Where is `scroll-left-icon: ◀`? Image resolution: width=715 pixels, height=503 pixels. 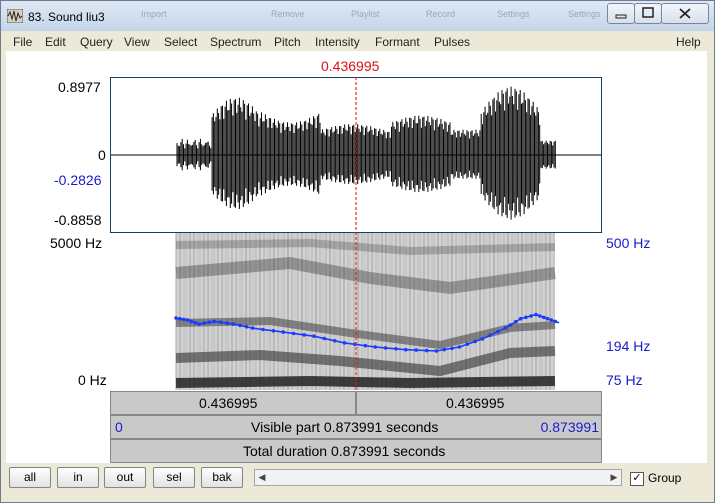
scroll-left-icon: ◀ is located at coordinates (262, 477).